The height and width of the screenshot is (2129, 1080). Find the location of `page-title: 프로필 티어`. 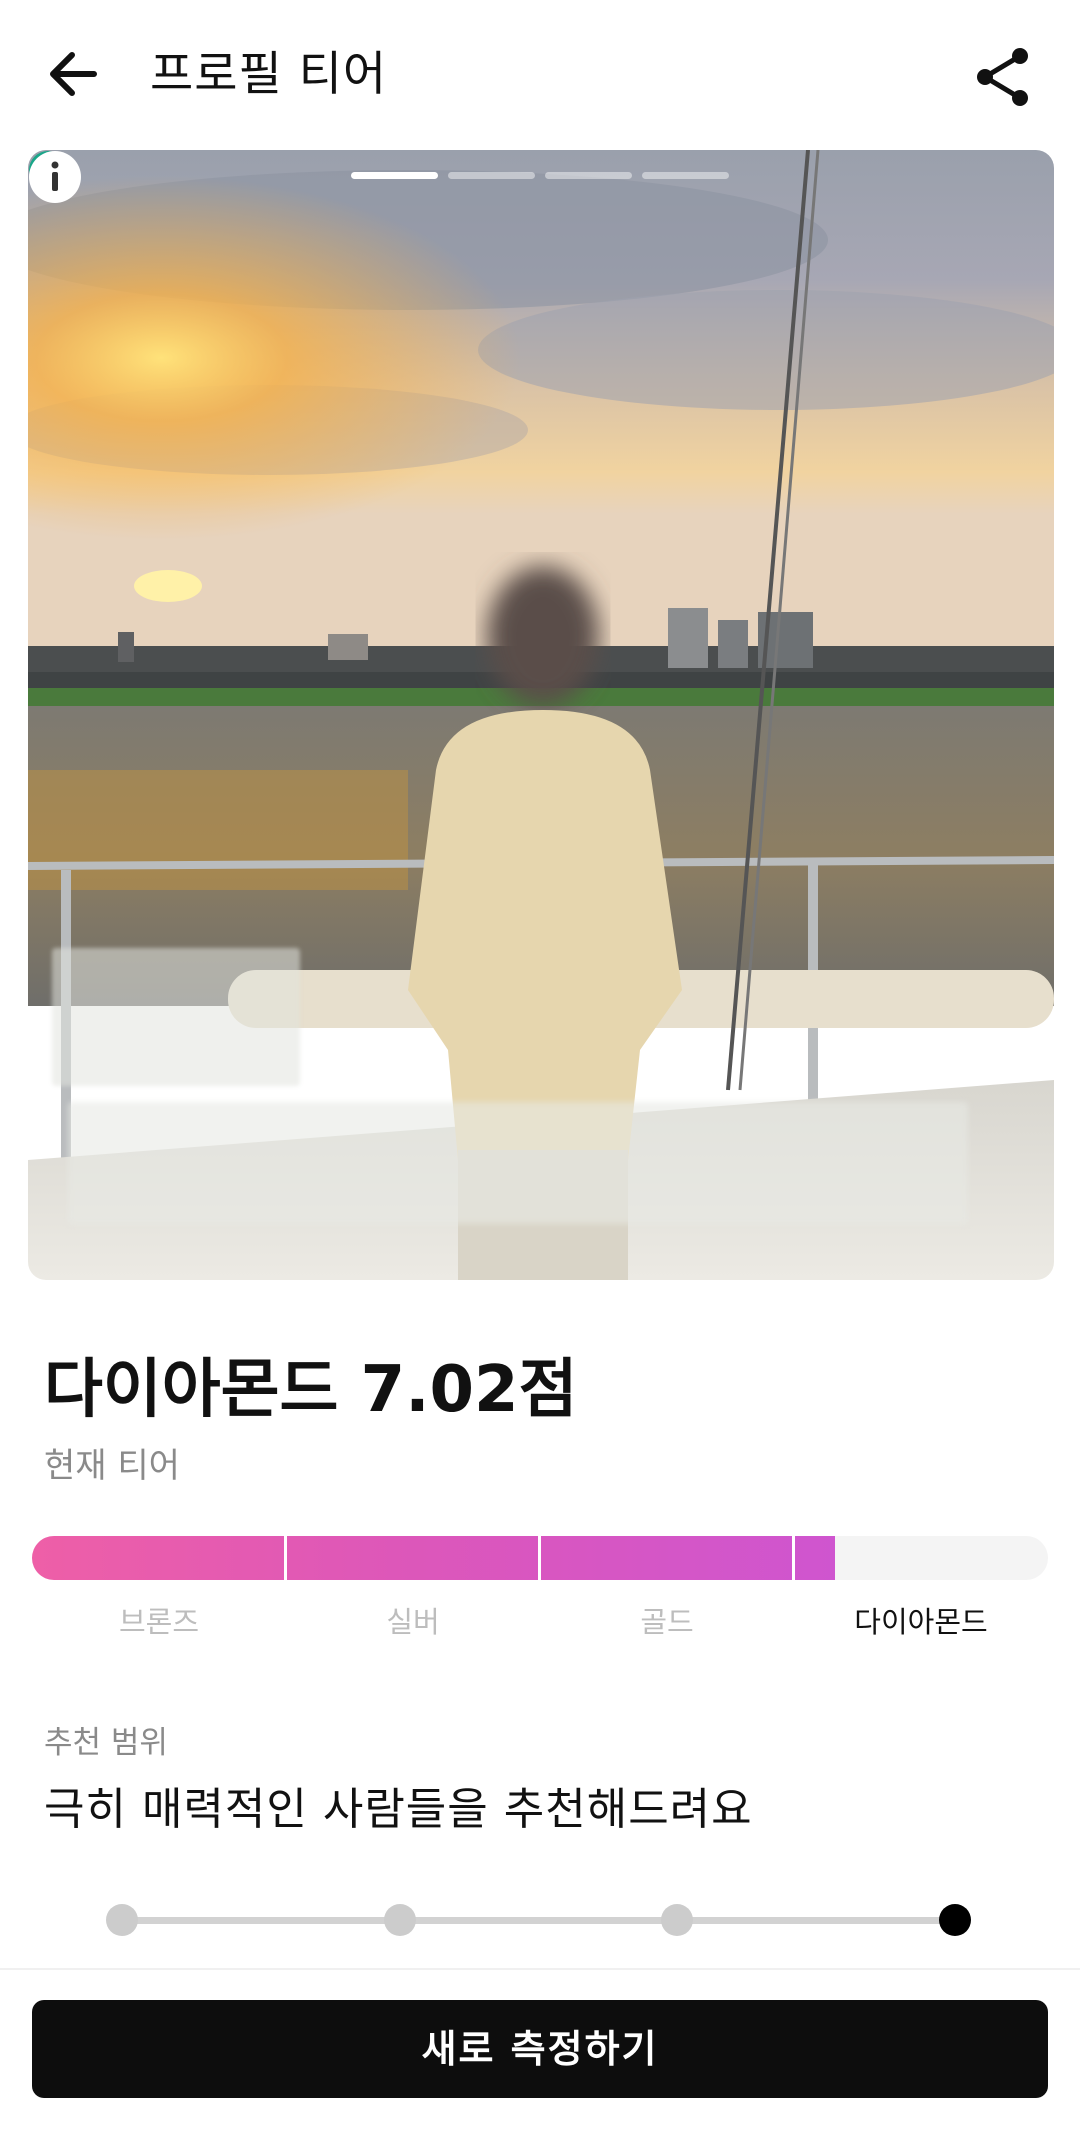

page-title: 프로필 티어 is located at coordinates (269, 74).